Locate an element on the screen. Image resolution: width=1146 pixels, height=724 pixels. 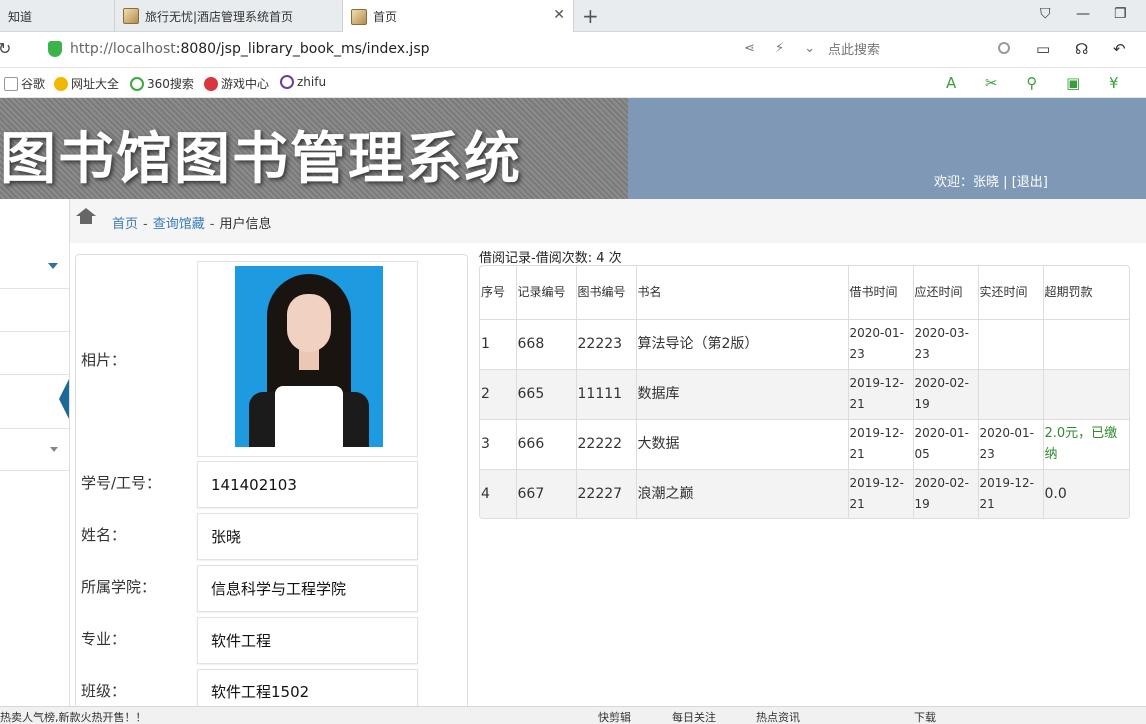
game-icon is located at coordinates (211, 83).